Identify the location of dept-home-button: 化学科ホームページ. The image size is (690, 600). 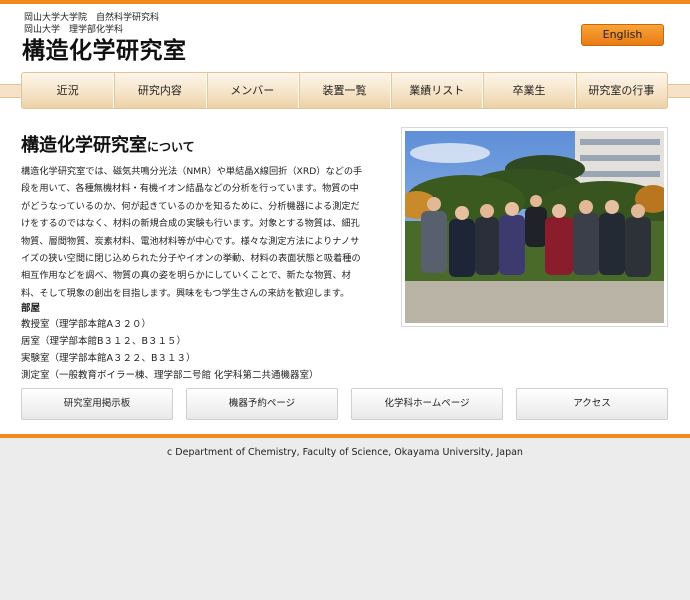
(427, 404).